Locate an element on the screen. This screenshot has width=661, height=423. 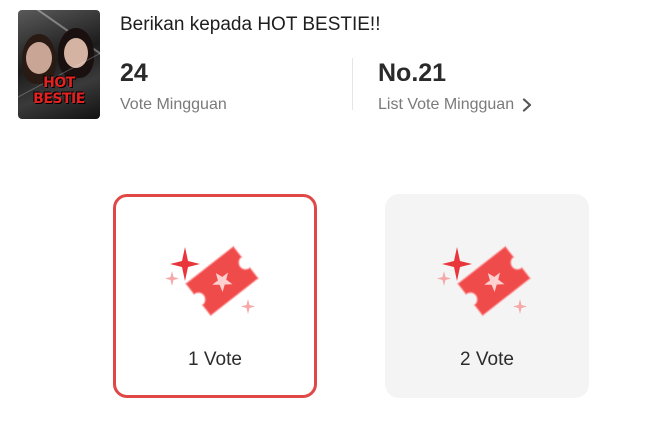
chevron-right-icon is located at coordinates (527, 105).